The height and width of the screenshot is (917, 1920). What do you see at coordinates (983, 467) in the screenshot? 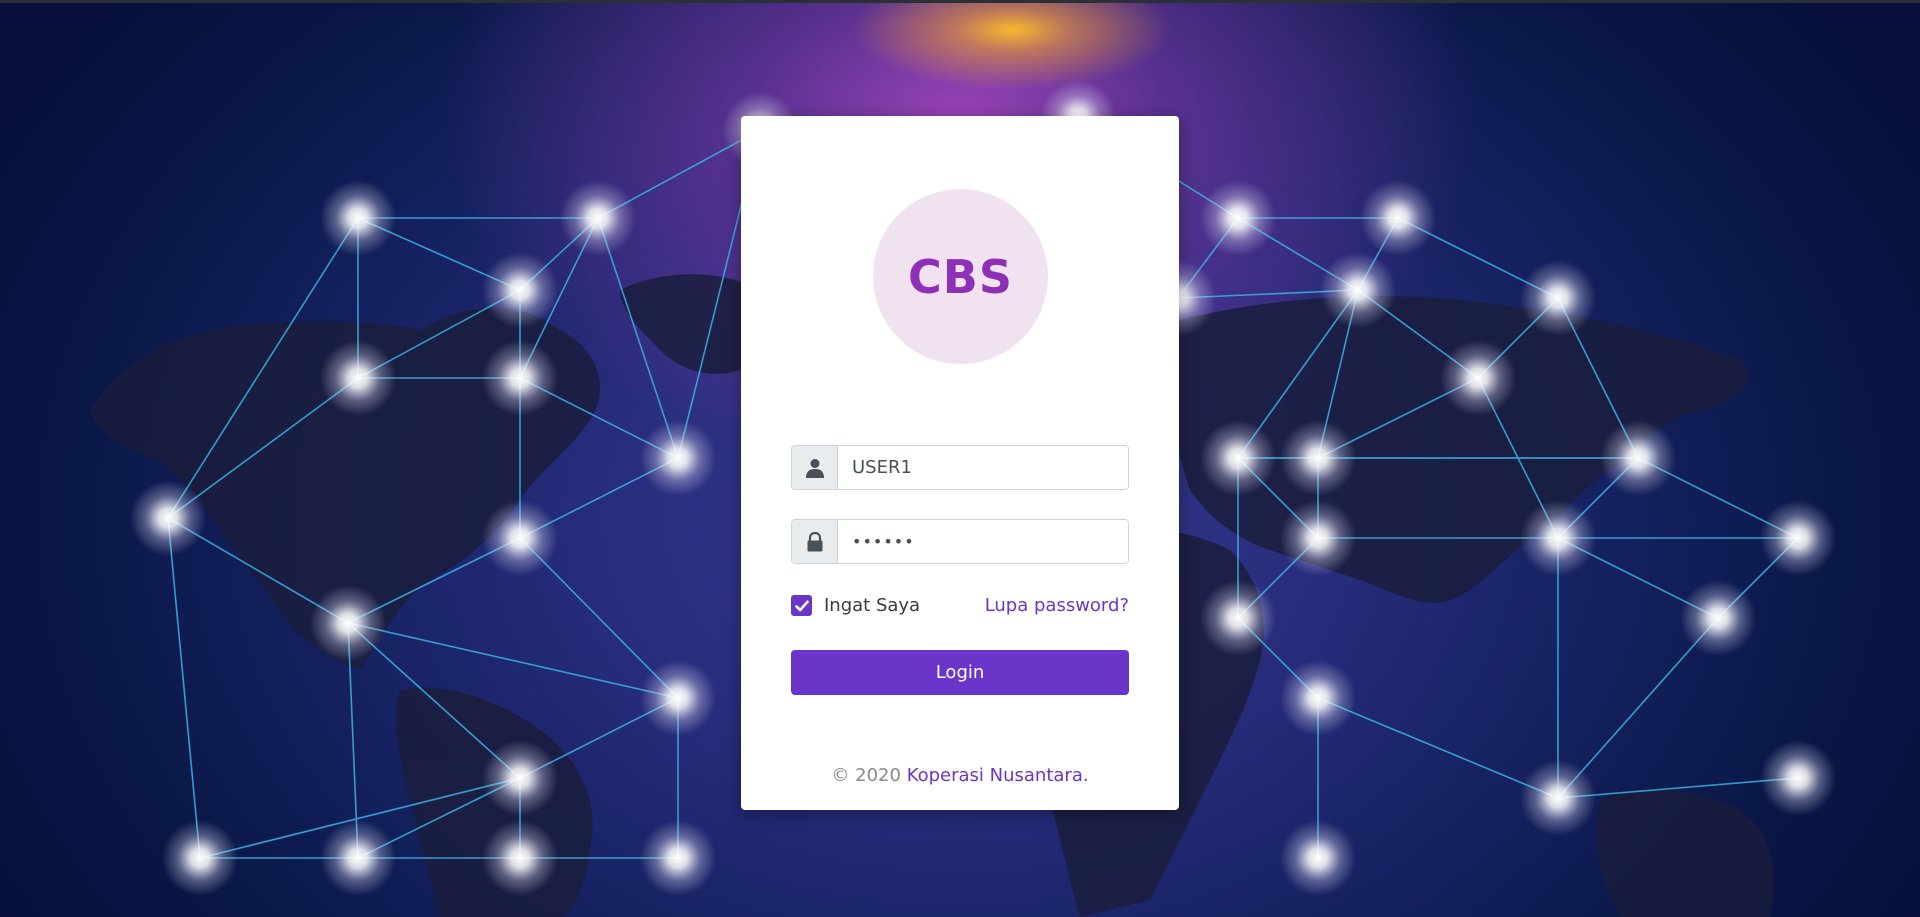
I see `username-input` at bounding box center [983, 467].